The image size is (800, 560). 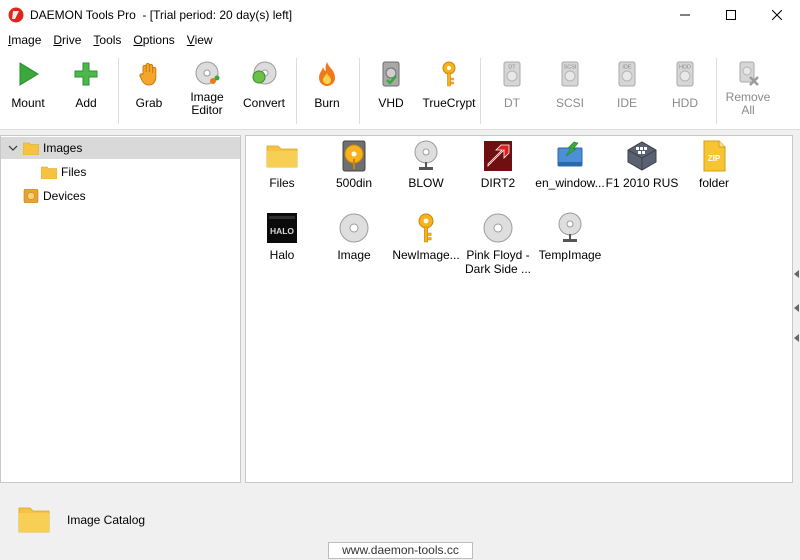 What do you see at coordinates (203, 40) in the screenshot?
I see `menu-view-label: iew` at bounding box center [203, 40].